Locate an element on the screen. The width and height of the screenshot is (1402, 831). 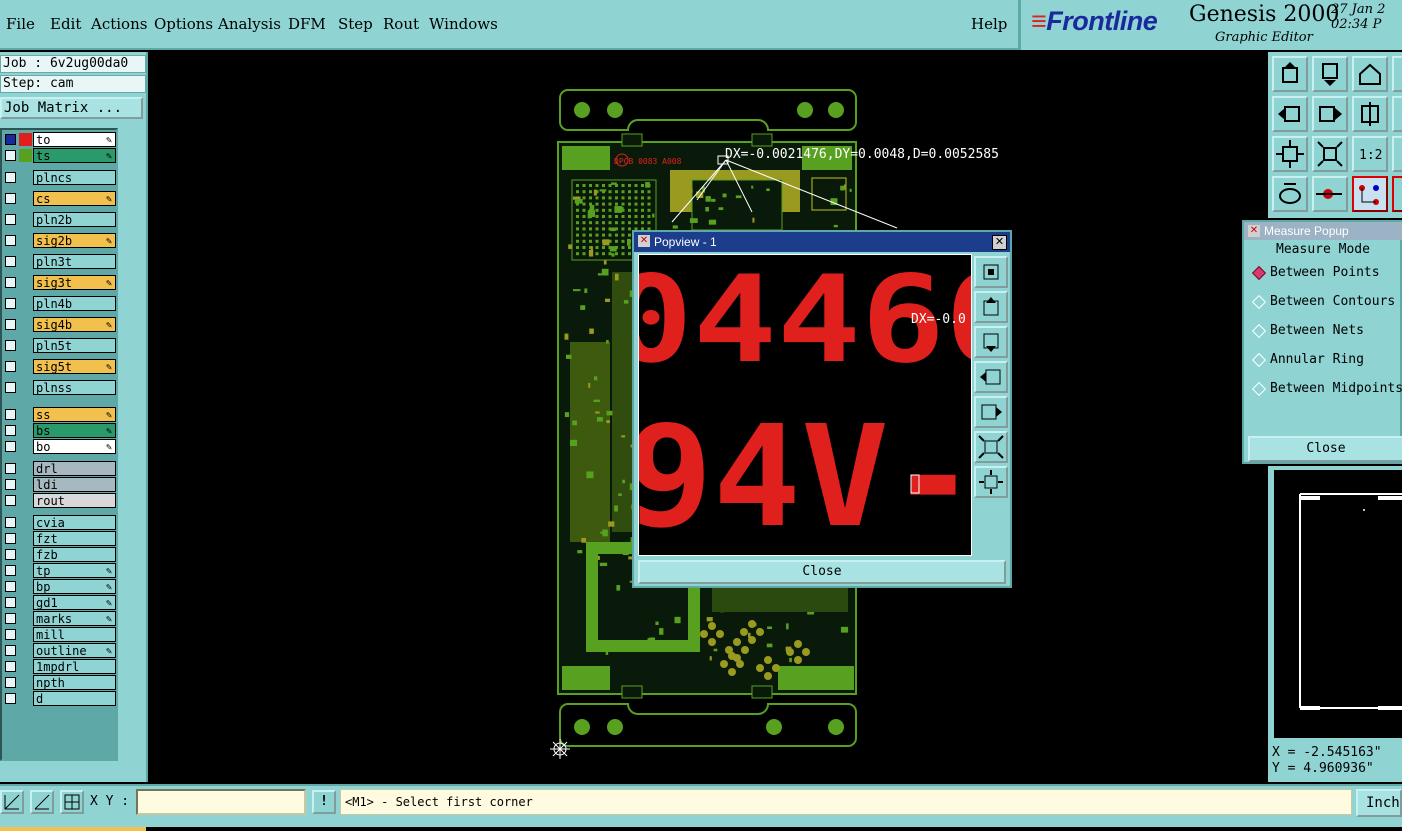
extra-tool-icon is located at coordinates (1397, 74).